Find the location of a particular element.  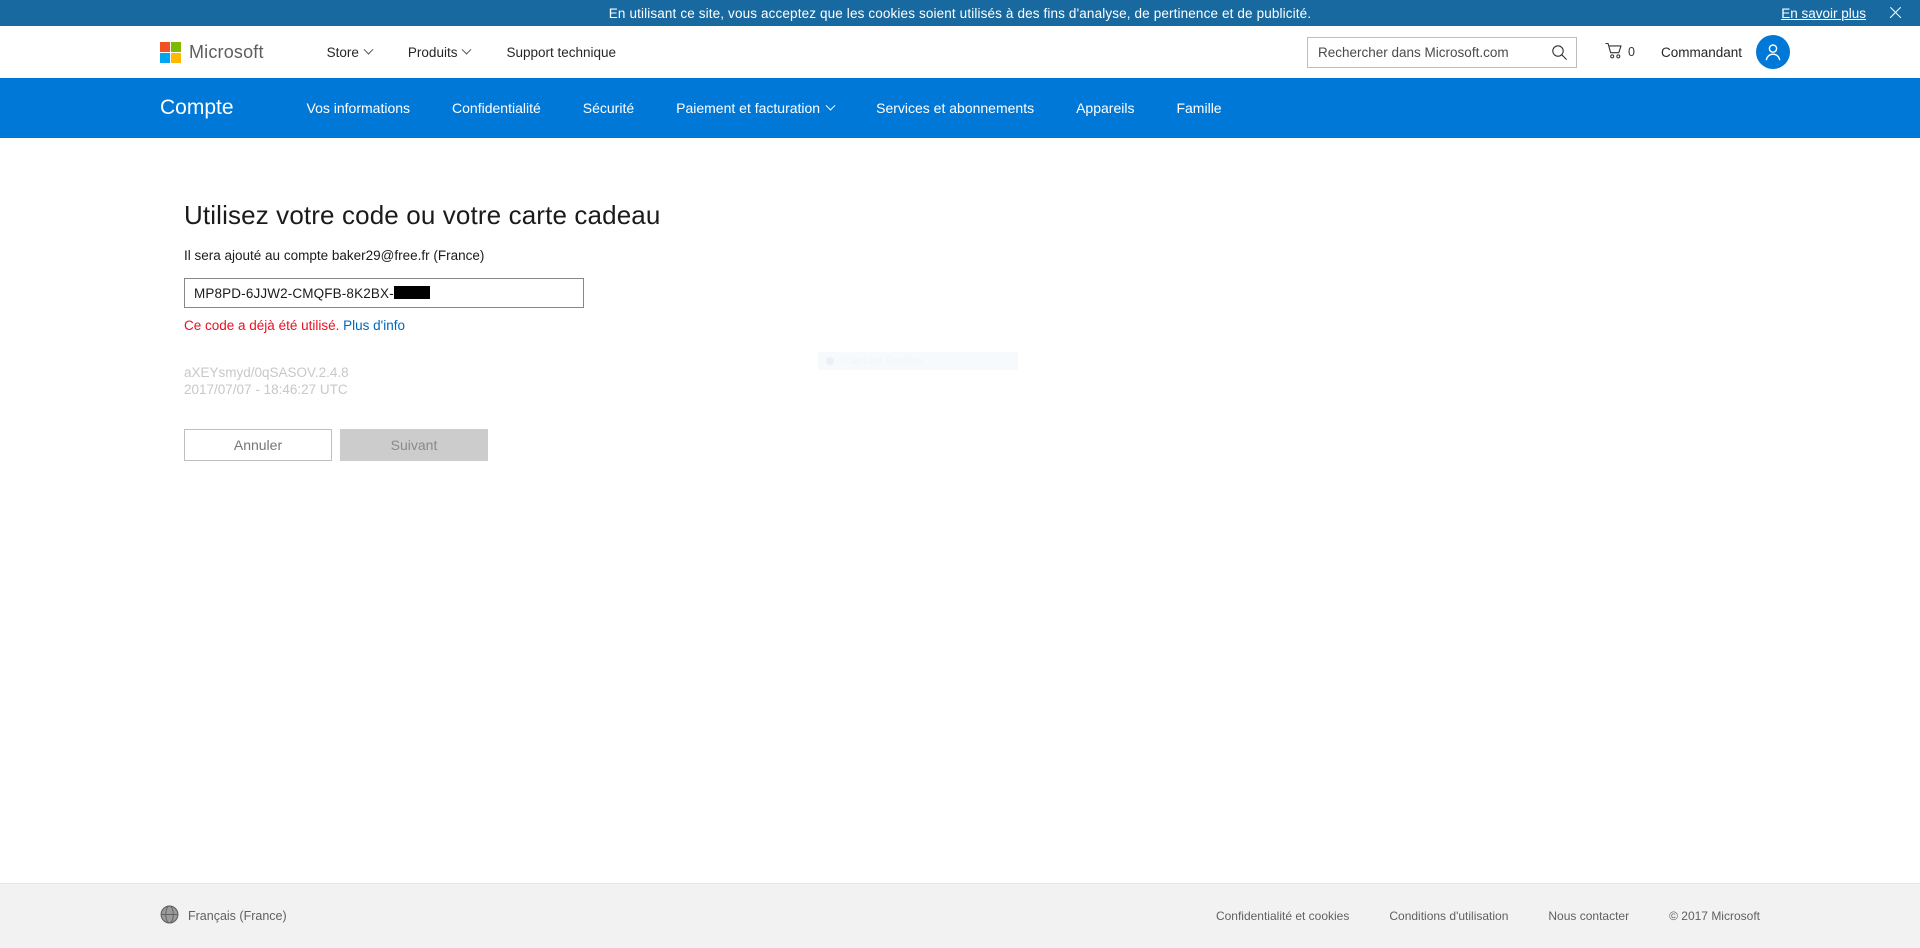

footer-copyright: © 2017 Microsoft is located at coordinates (1714, 916).